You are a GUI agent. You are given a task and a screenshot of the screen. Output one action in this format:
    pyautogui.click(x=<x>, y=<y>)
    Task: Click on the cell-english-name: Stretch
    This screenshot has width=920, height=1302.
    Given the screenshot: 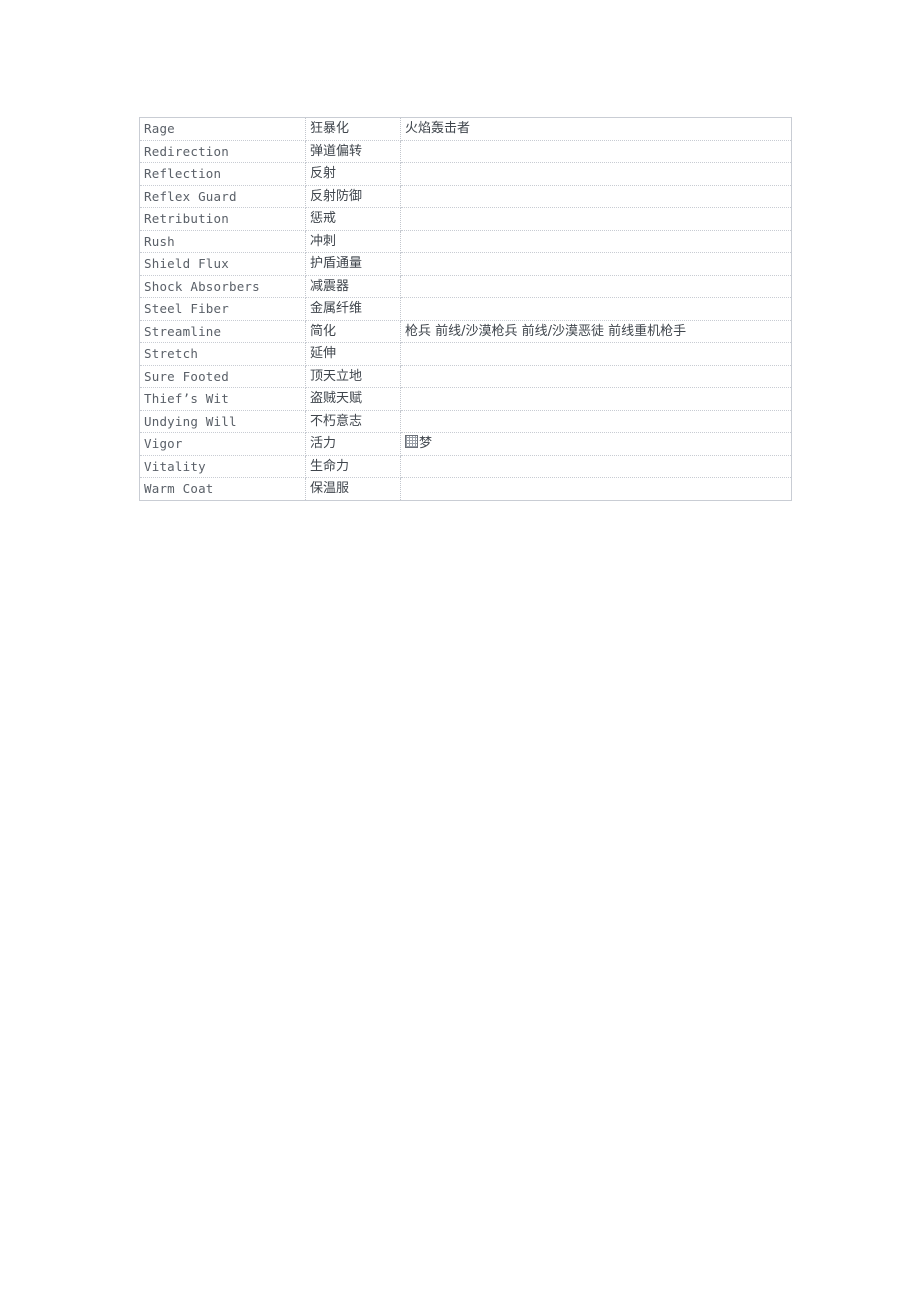 What is the action you would take?
    pyautogui.click(x=222, y=354)
    